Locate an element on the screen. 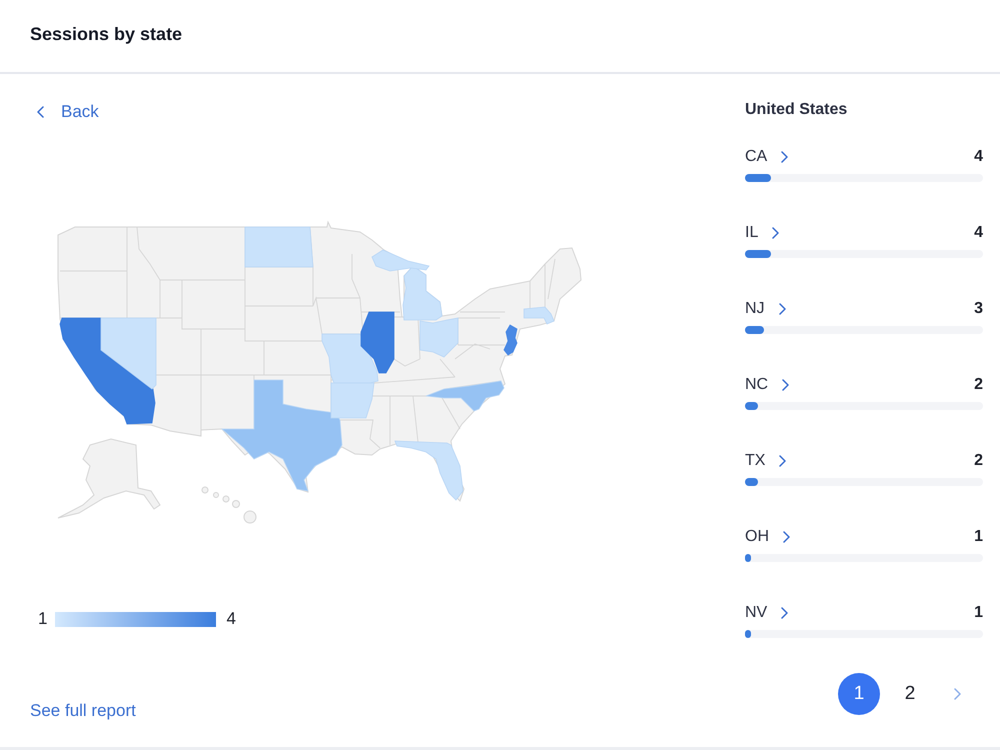 This screenshot has width=1000, height=750. see-full-report-link: See full report is located at coordinates (83, 711).